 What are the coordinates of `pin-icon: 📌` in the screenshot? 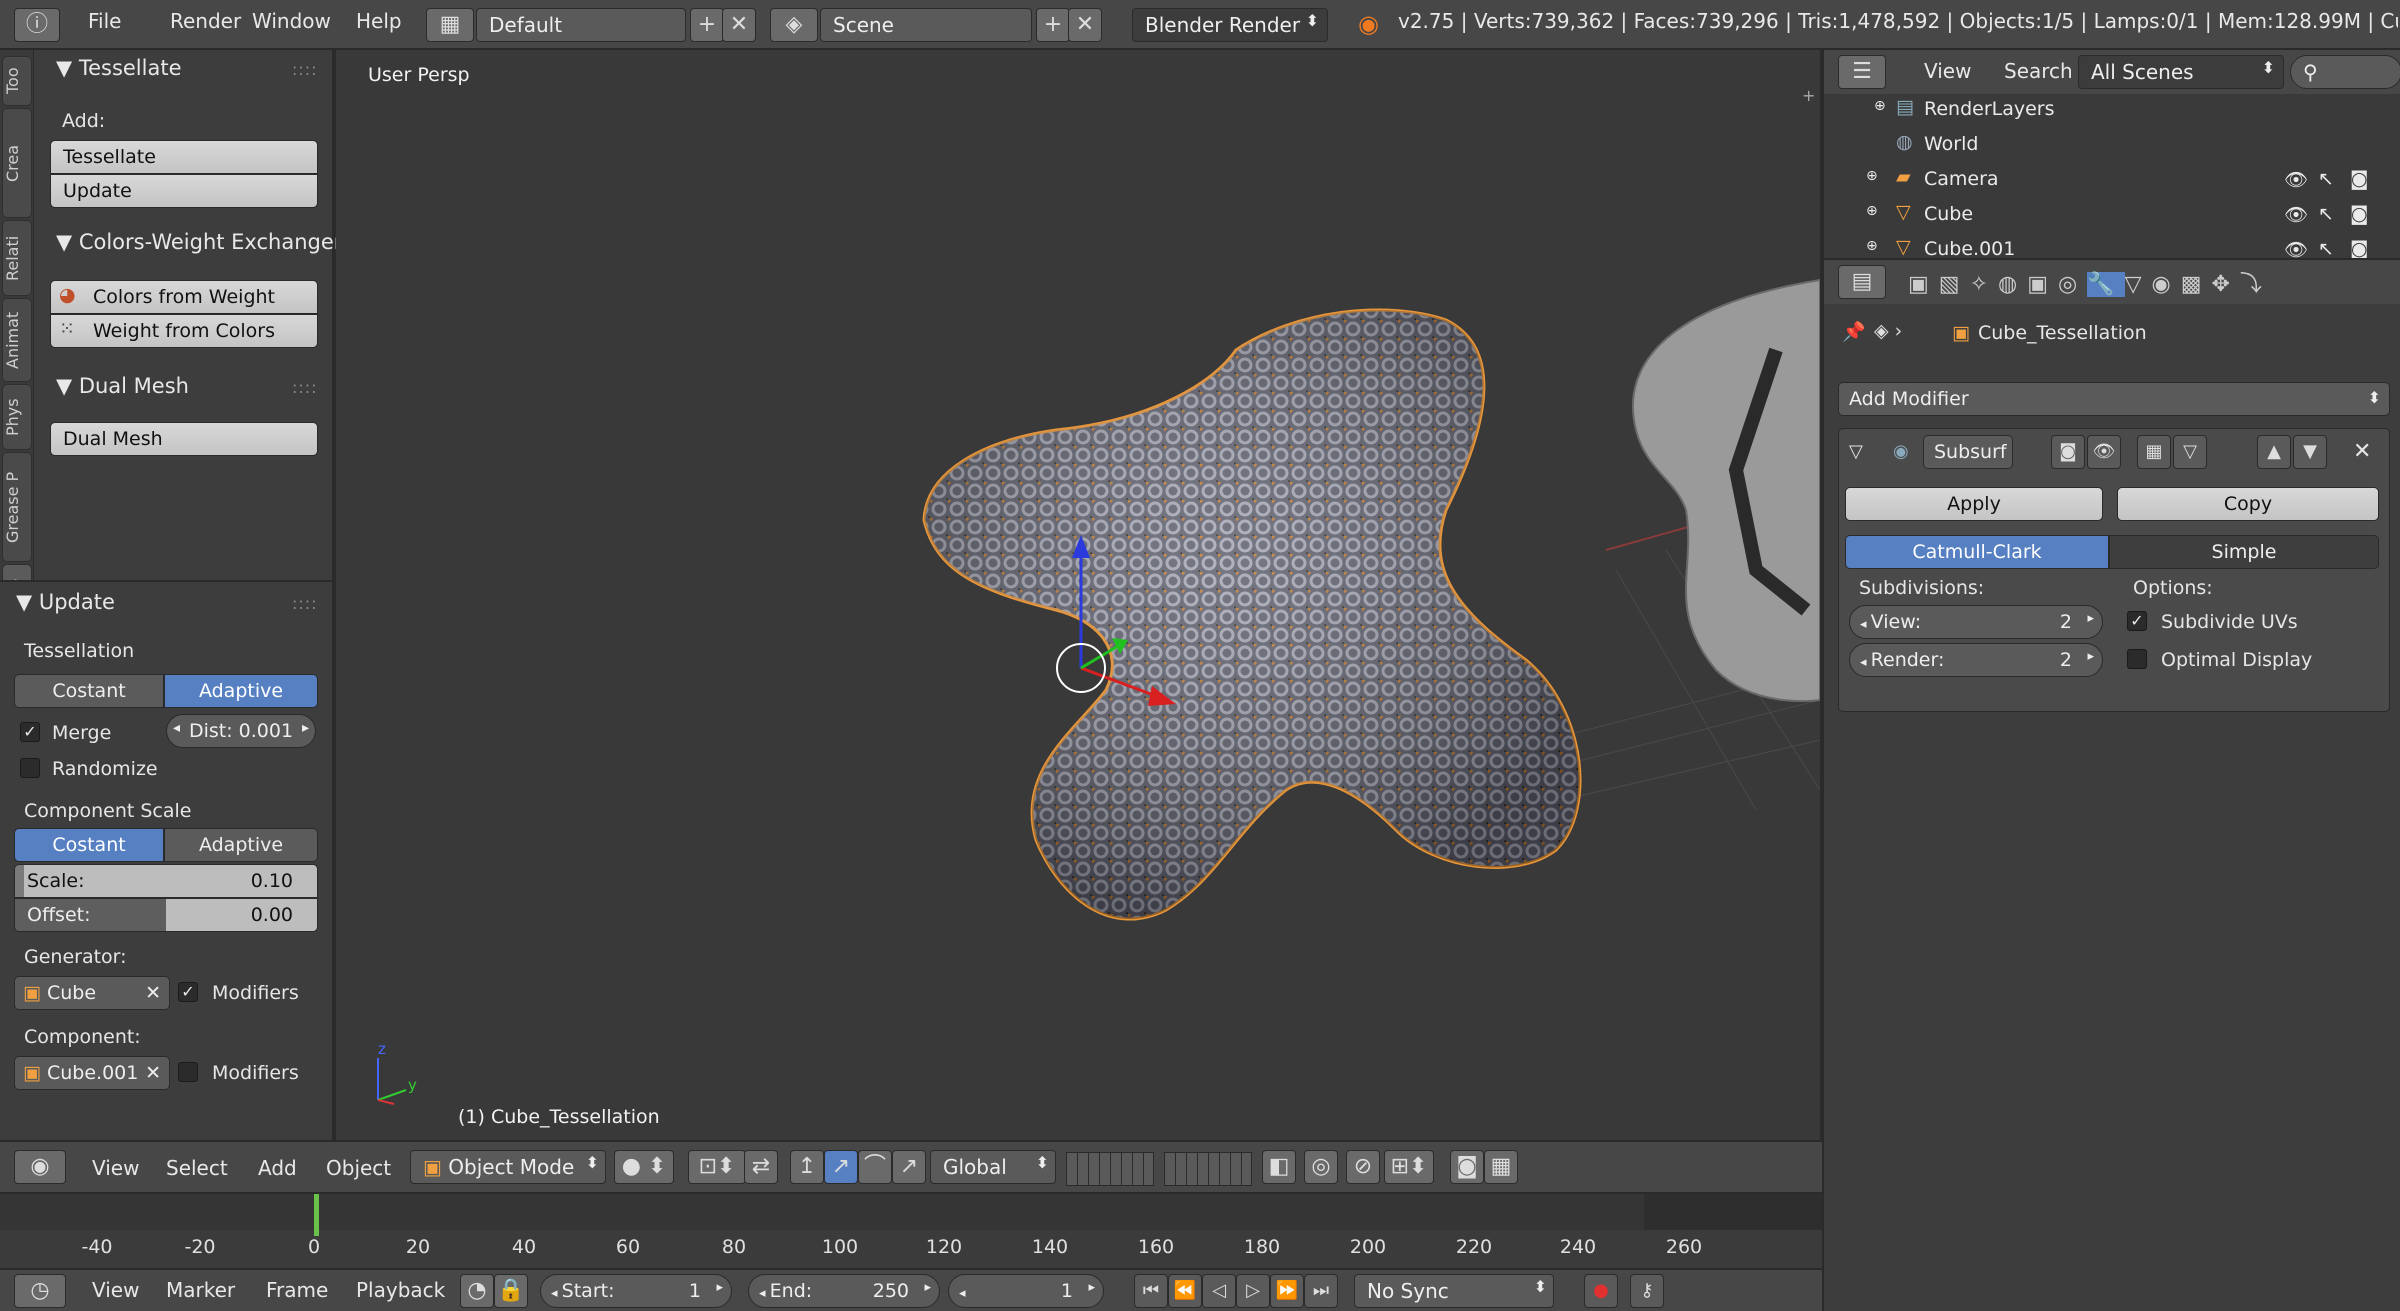 It's located at (1854, 331).